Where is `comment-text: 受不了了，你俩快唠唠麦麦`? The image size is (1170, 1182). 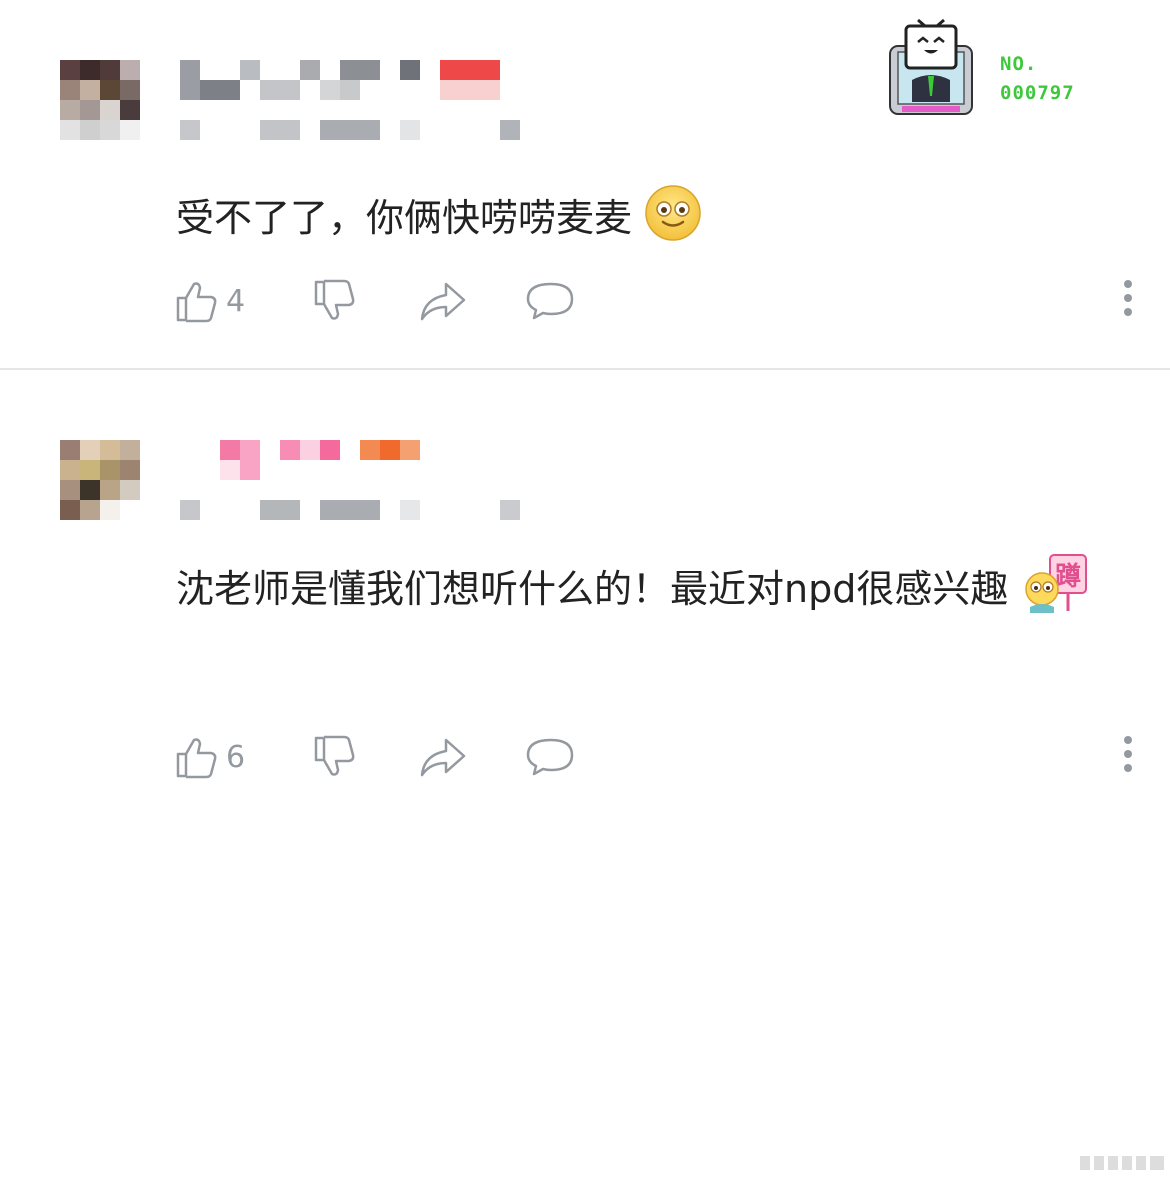
comment-text: 受不了了，你俩快唠唠麦麦 is located at coordinates (439, 220).